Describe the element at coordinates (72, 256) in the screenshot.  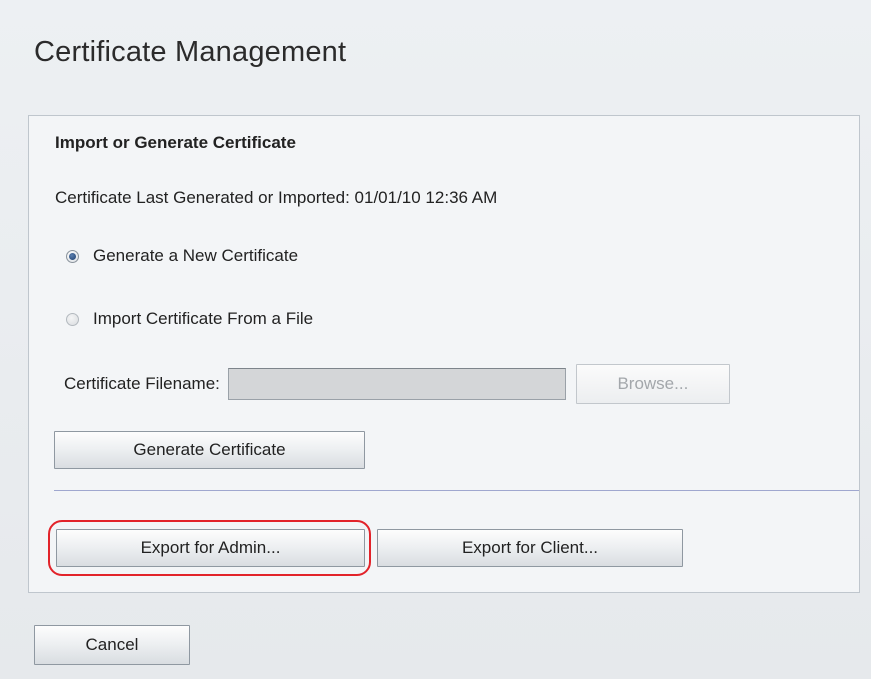
I see `generate-new-certificate-radio` at that location.